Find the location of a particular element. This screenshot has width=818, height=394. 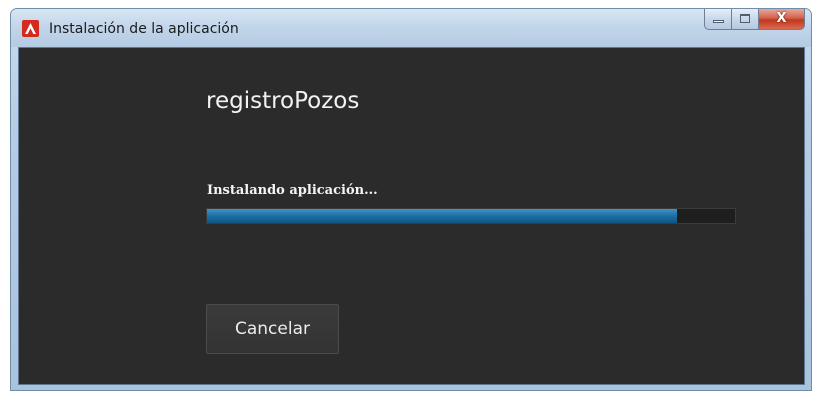

adobe-air-icon is located at coordinates (30, 28).